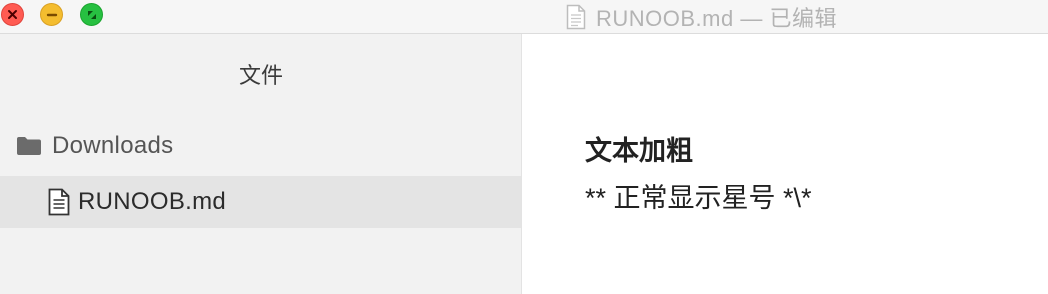 This screenshot has width=1048, height=294. Describe the element at coordinates (524, 17) in the screenshot. I see `title-bar: RUNOOB.md — 已编辑` at that location.